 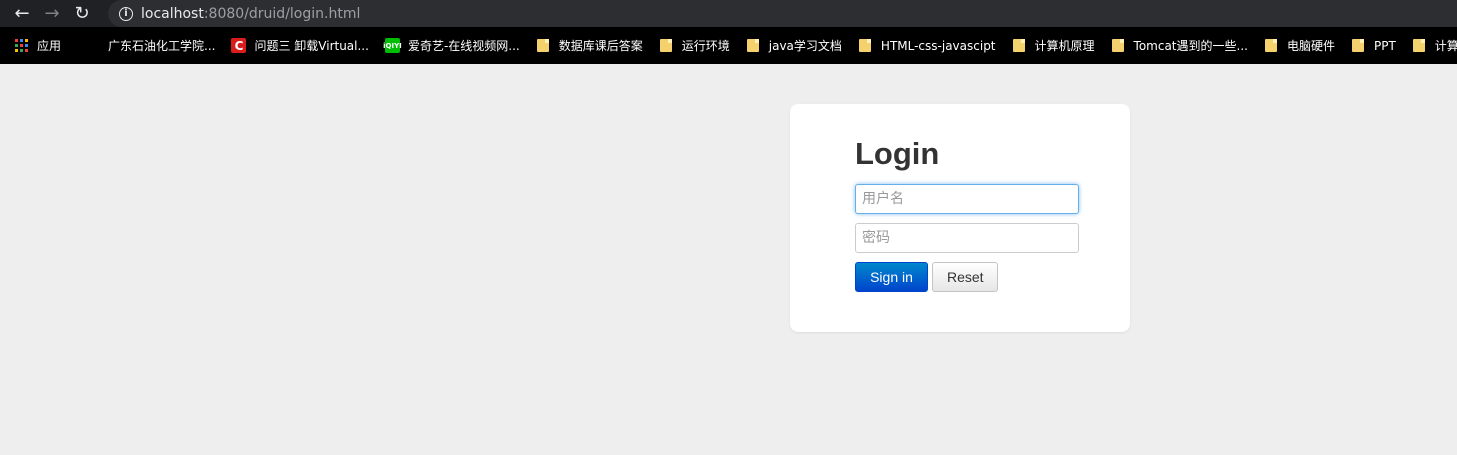 I want to click on bookmark-folder-java: java学习文档, so click(x=794, y=45).